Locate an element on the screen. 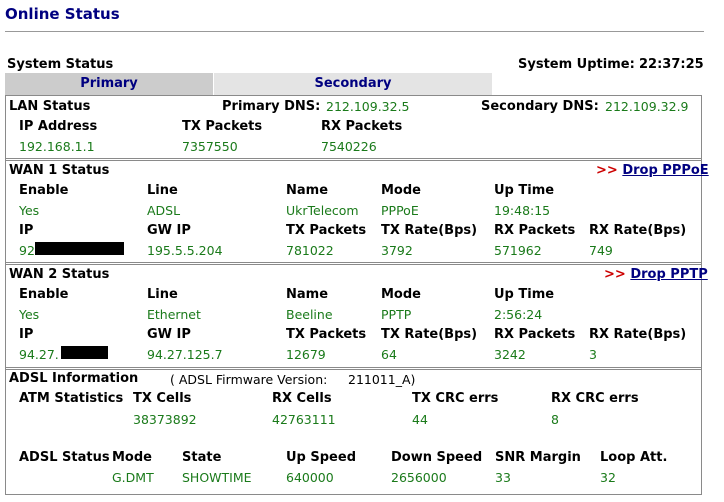 Image resolution: width=724 pixels, height=502 pixels. atm-rx-cells-value: 42763111 is located at coordinates (304, 419).